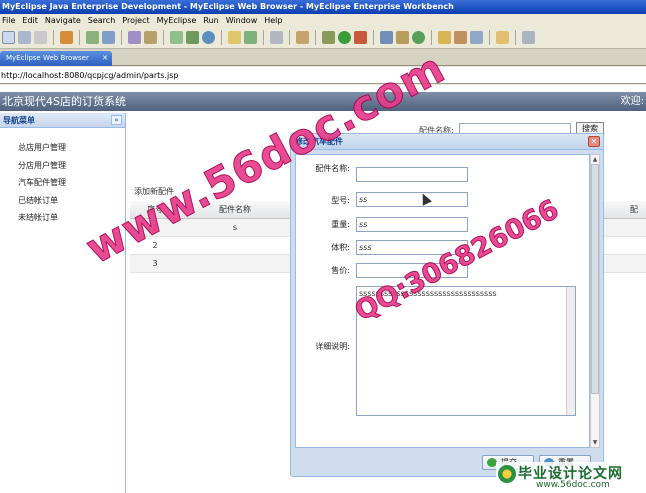 The image size is (646, 493). Describe the element at coordinates (134, 37) in the screenshot. I see `wizard-icon` at that location.